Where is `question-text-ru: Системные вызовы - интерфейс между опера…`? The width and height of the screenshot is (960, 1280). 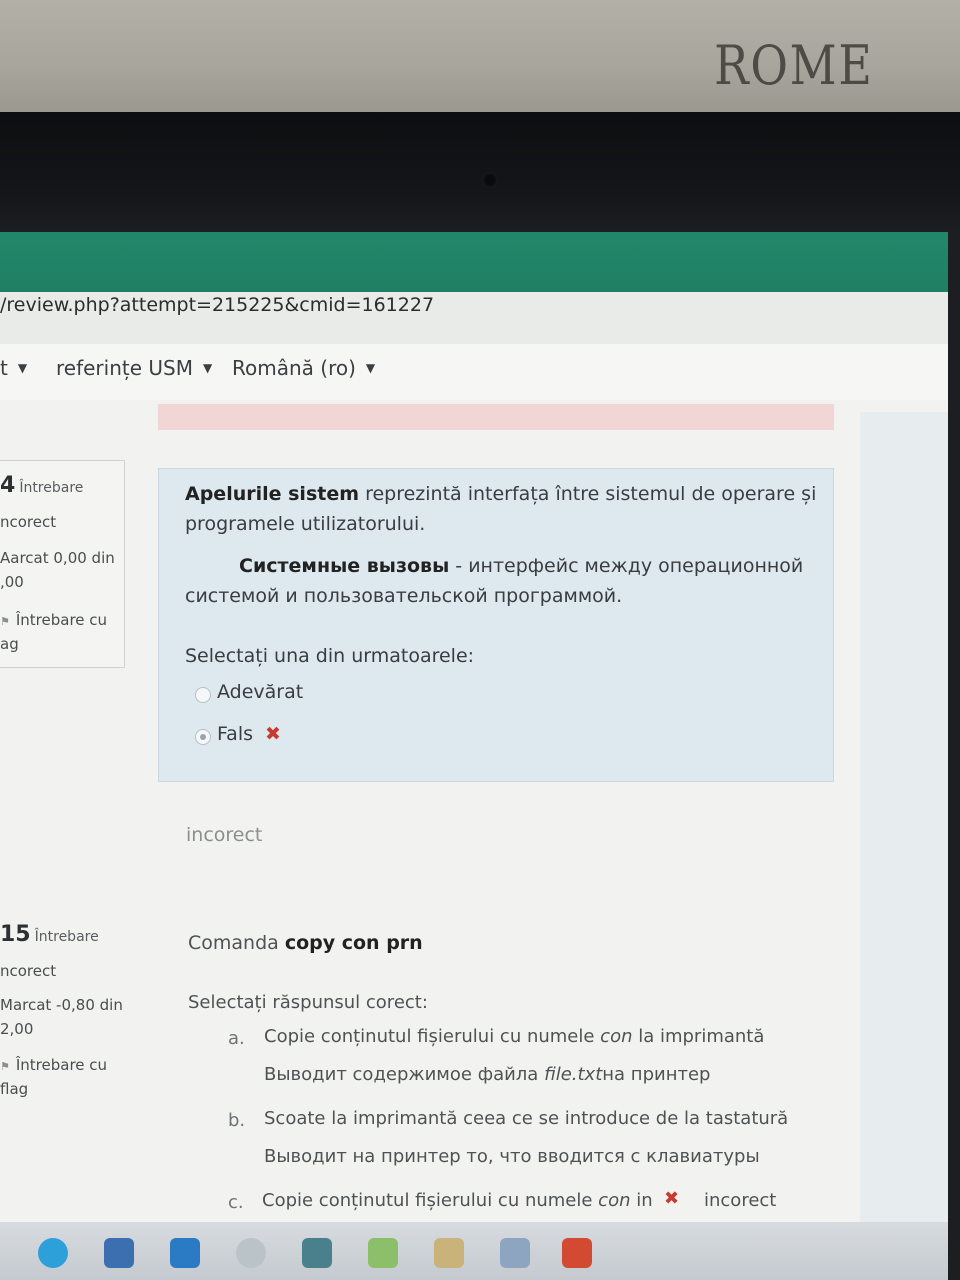
question-text-ru: Системные вызовы - интерфейс между опера… is located at coordinates (521, 566).